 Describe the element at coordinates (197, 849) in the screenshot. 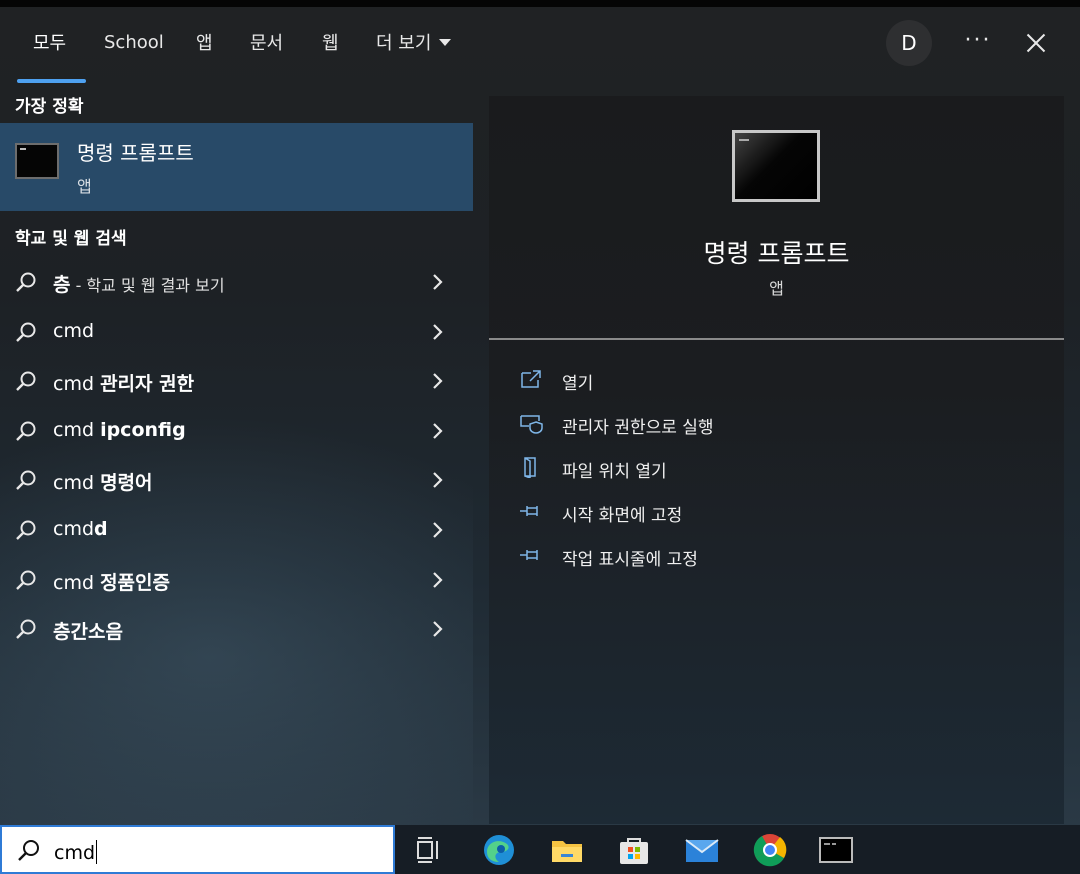

I see `search-input: cmd` at that location.